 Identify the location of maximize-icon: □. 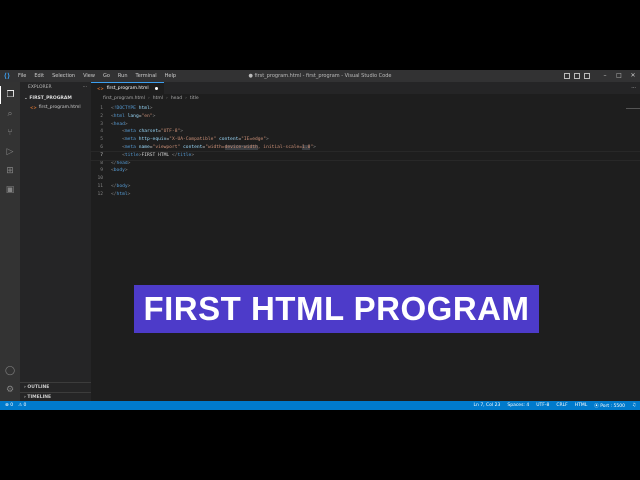
(619, 76).